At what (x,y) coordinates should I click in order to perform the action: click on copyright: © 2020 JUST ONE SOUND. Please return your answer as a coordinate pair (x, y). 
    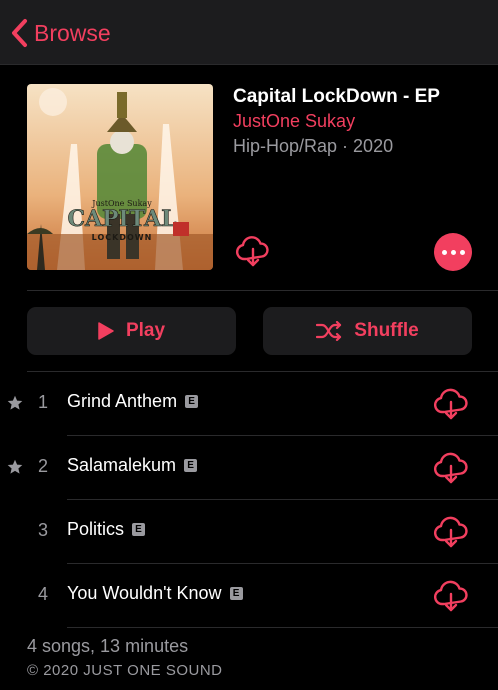
    Looking at the image, I should click on (125, 670).